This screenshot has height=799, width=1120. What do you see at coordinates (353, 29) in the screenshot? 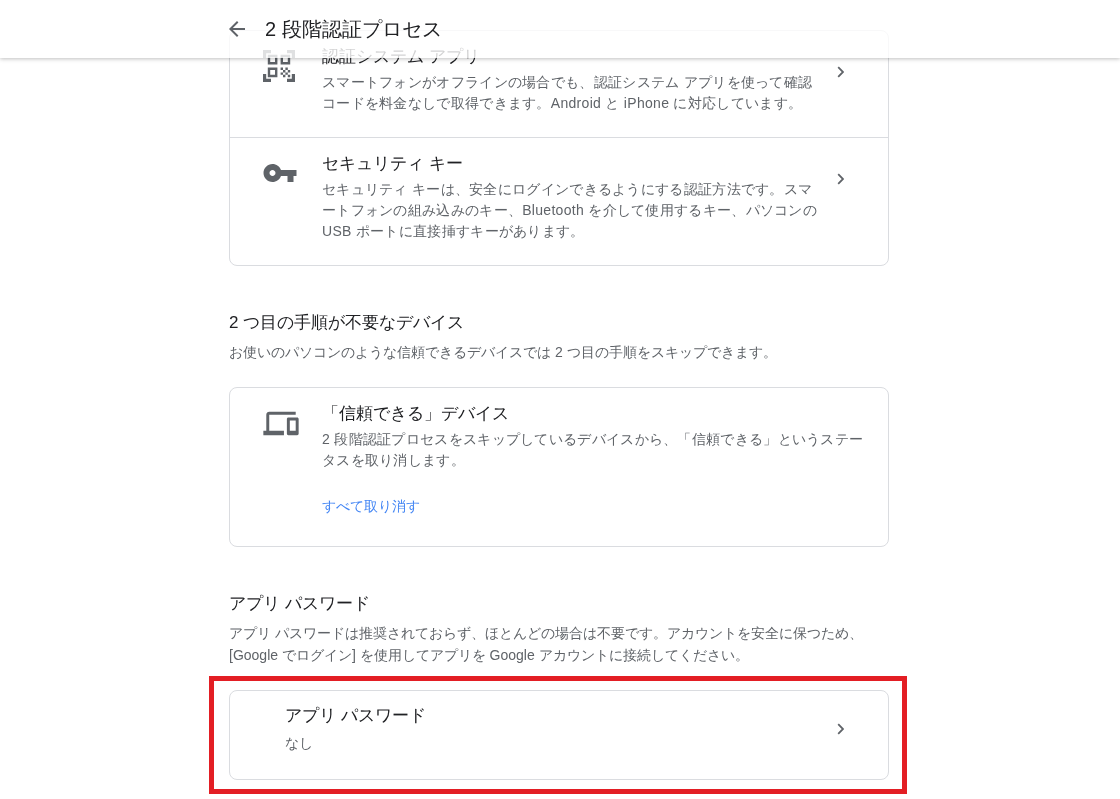
I see `page-title: 2 段階認証プロセス` at bounding box center [353, 29].